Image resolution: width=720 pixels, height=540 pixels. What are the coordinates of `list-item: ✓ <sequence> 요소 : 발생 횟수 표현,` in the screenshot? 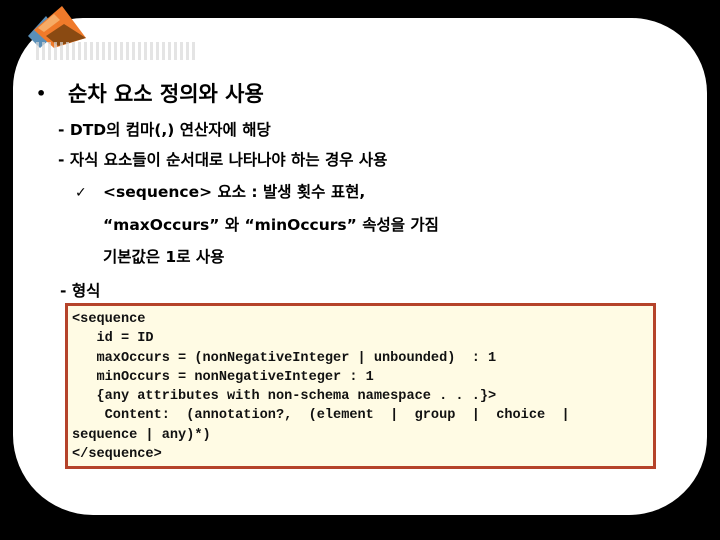 It's located at (220, 191).